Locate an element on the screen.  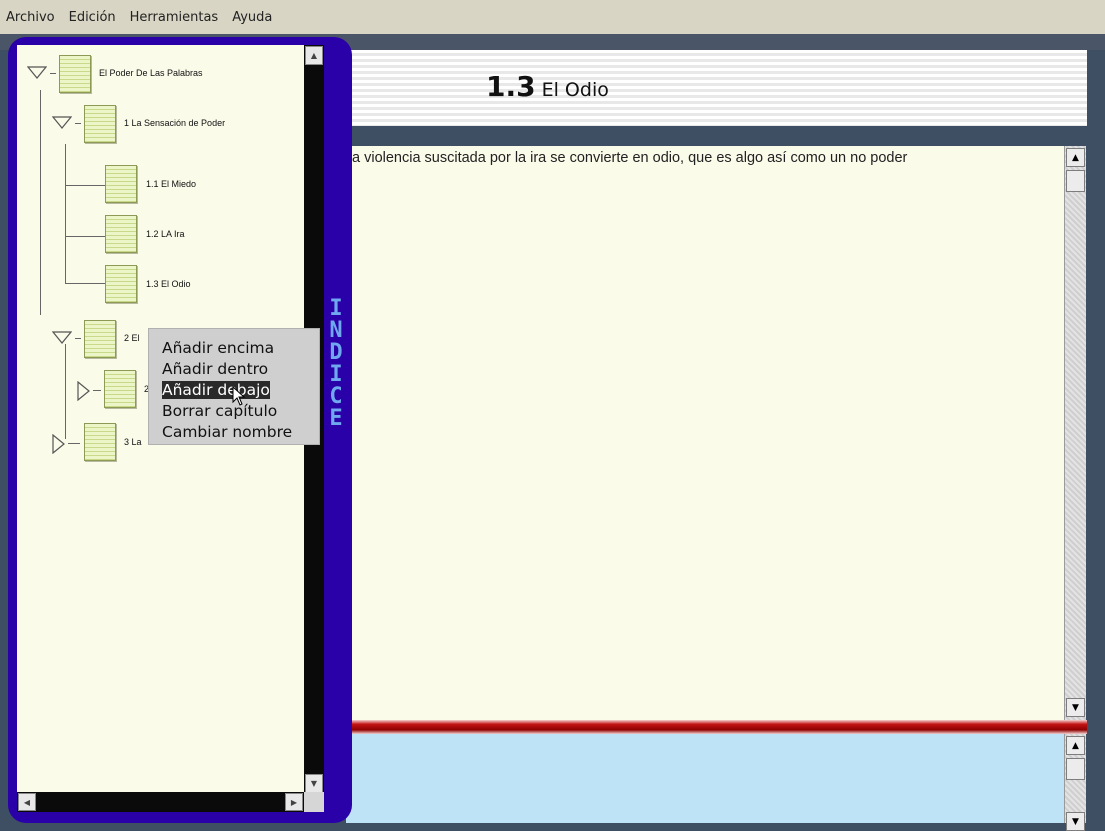
section-number: 1.3 is located at coordinates (511, 86).